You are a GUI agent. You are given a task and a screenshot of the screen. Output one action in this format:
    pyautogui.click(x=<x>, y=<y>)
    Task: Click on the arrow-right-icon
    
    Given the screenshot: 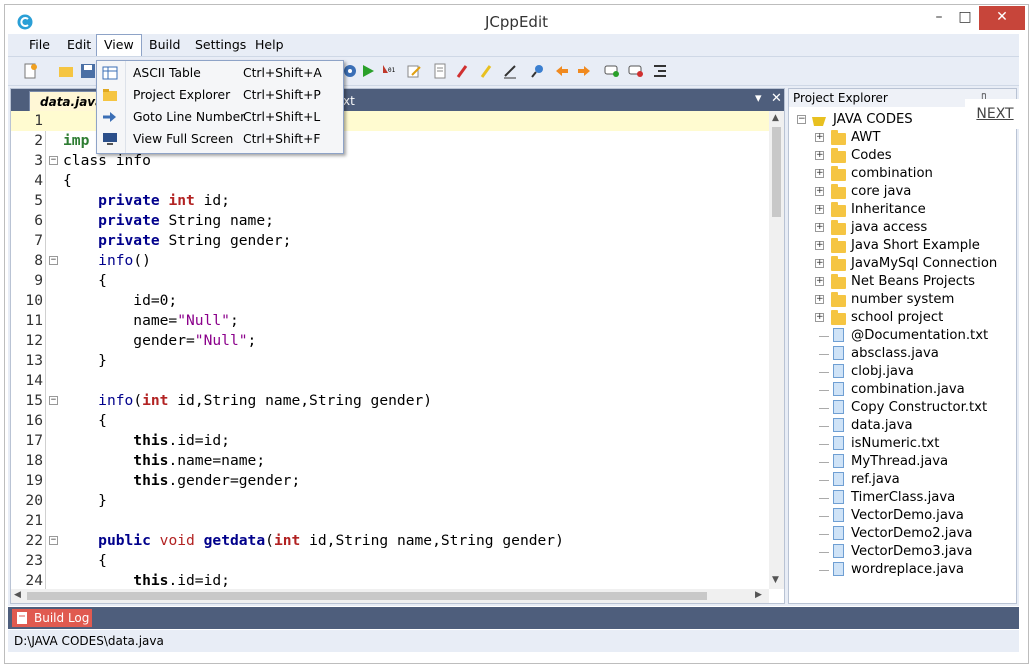 What is the action you would take?
    pyautogui.click(x=584, y=71)
    